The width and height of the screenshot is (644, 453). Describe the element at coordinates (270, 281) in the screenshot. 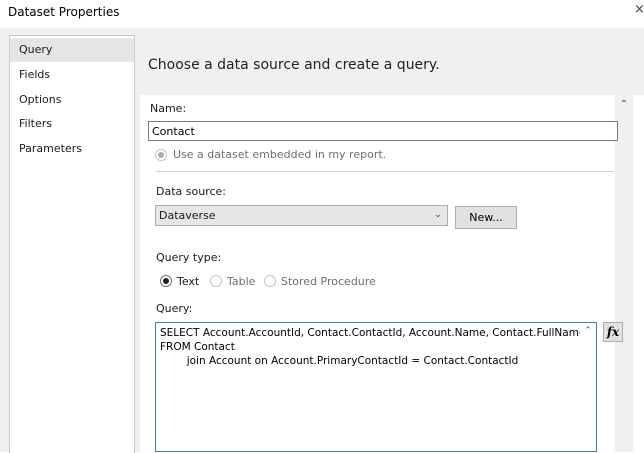

I see `query-type-stored-procedure-radio` at that location.